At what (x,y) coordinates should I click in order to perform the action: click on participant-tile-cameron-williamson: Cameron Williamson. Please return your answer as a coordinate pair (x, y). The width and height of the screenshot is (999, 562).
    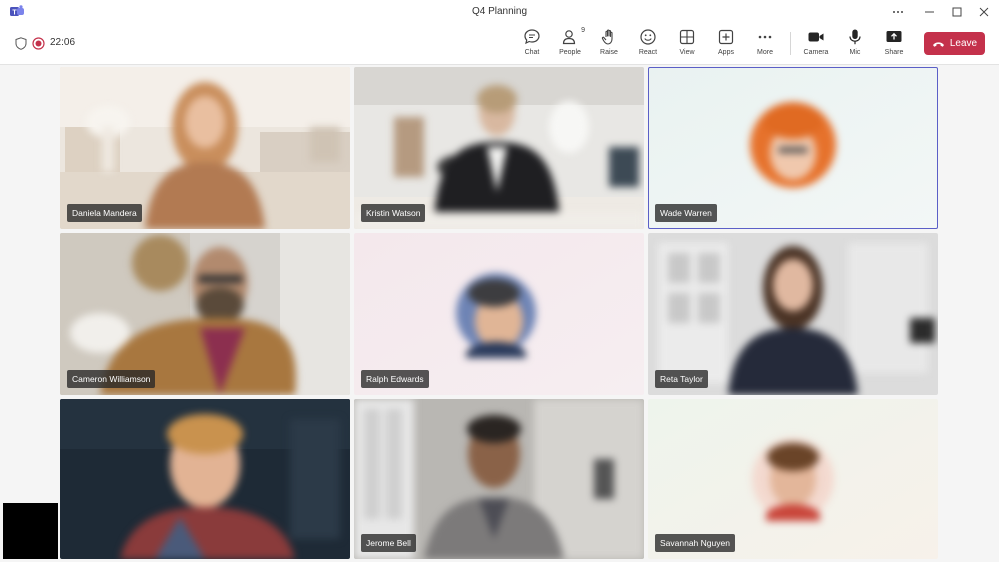
    Looking at the image, I should click on (205, 314).